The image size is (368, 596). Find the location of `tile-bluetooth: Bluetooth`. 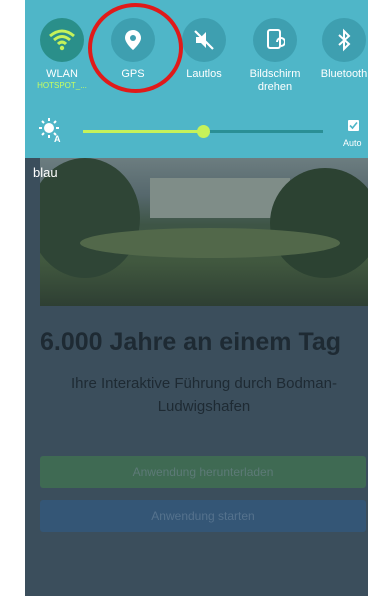

tile-bluetooth: Bluetooth is located at coordinates (339, 49).